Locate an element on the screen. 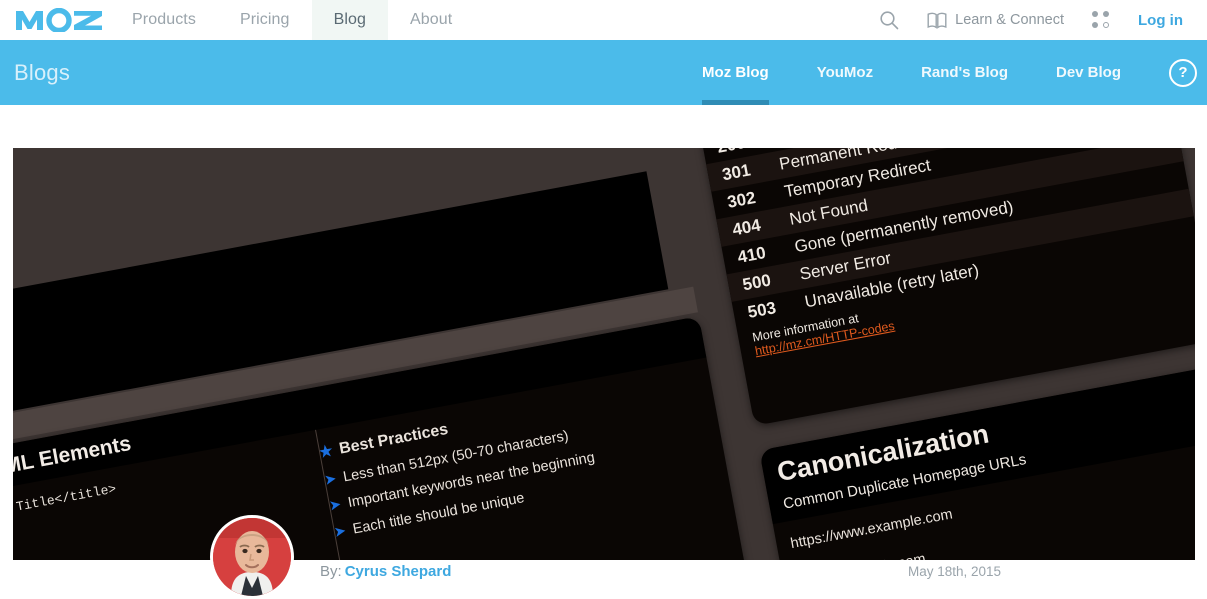  nav-label: Products is located at coordinates (164, 19).